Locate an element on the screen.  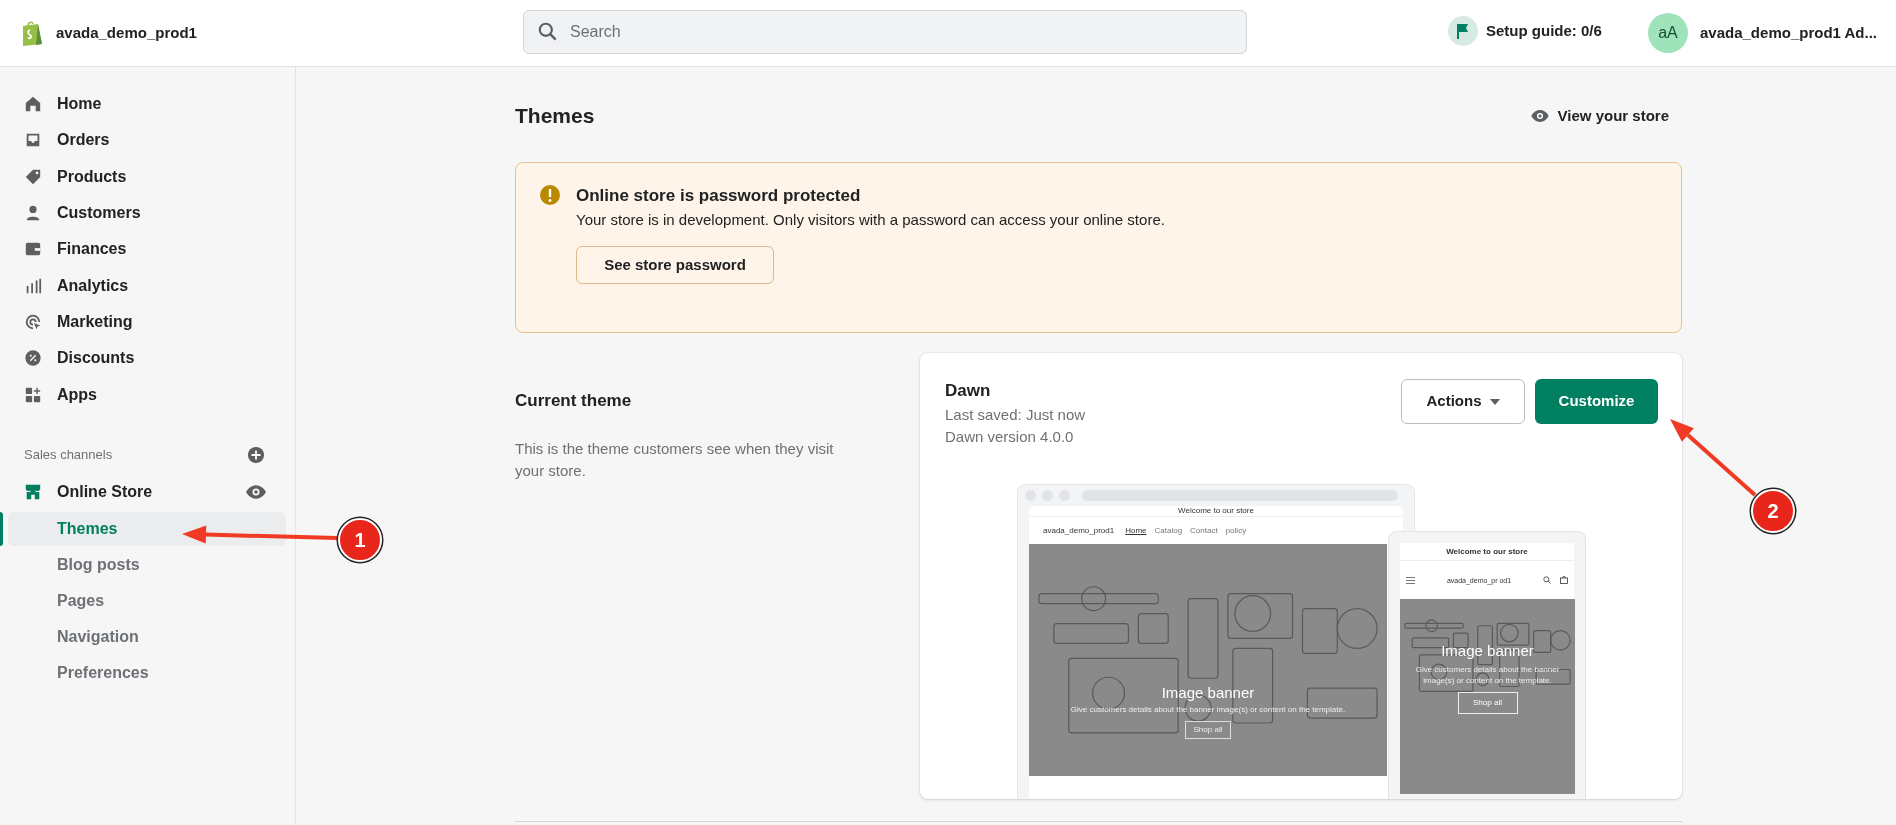
nav-item: Apps is located at coordinates (147, 394).